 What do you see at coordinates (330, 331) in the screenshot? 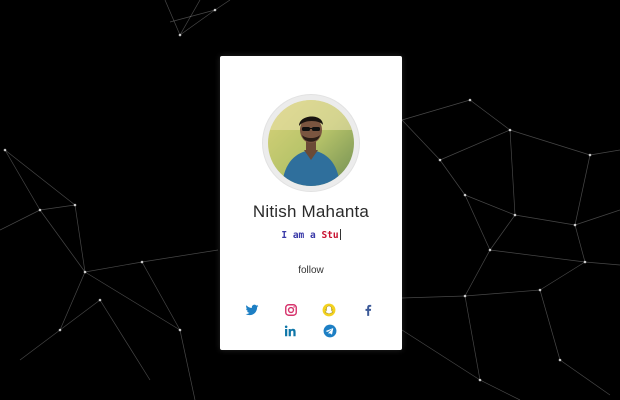
I see `telegram-icon` at bounding box center [330, 331].